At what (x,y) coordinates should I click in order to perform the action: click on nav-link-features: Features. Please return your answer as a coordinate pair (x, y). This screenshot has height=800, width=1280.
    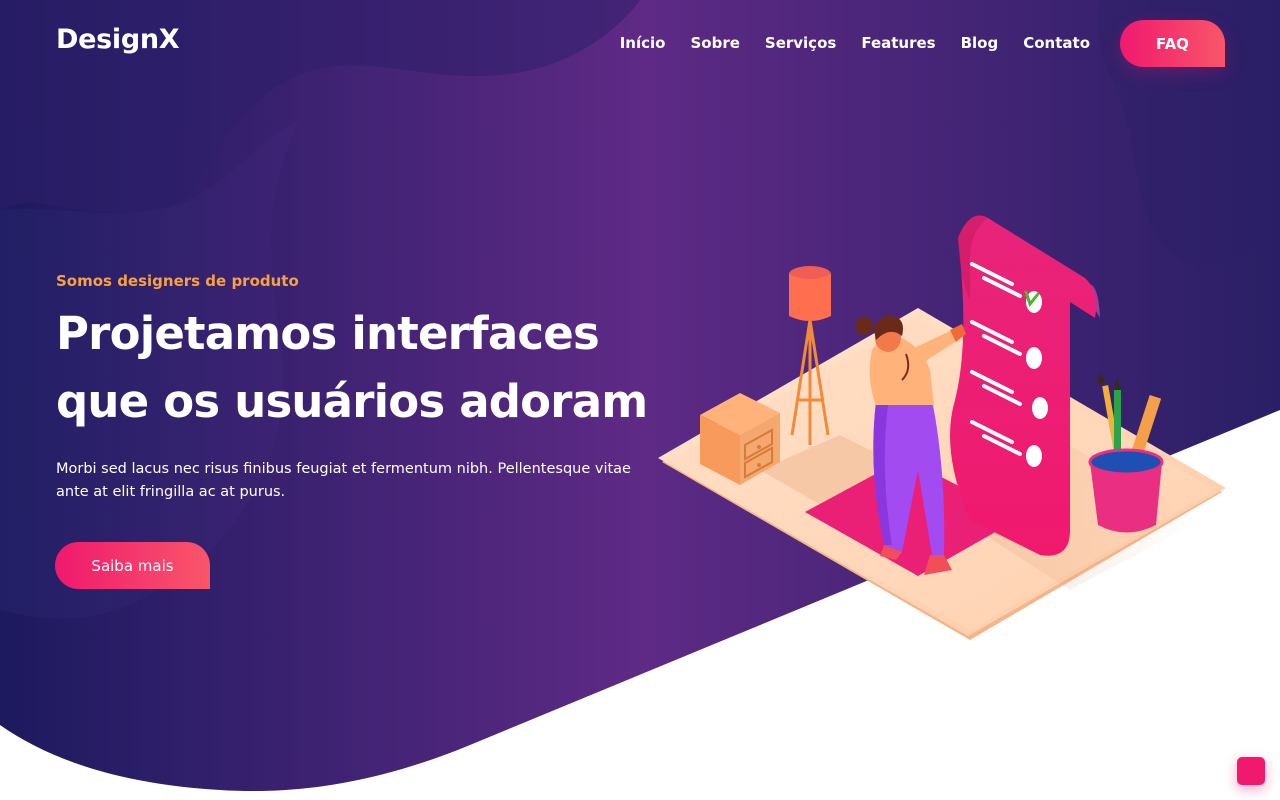
    Looking at the image, I should click on (898, 43).